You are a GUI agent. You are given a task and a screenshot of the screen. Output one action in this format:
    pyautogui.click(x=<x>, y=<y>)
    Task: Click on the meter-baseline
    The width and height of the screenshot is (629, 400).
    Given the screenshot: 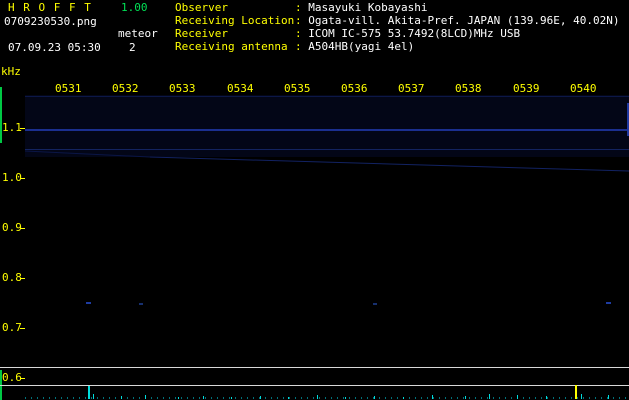 What is the action you would take?
    pyautogui.click(x=327, y=398)
    